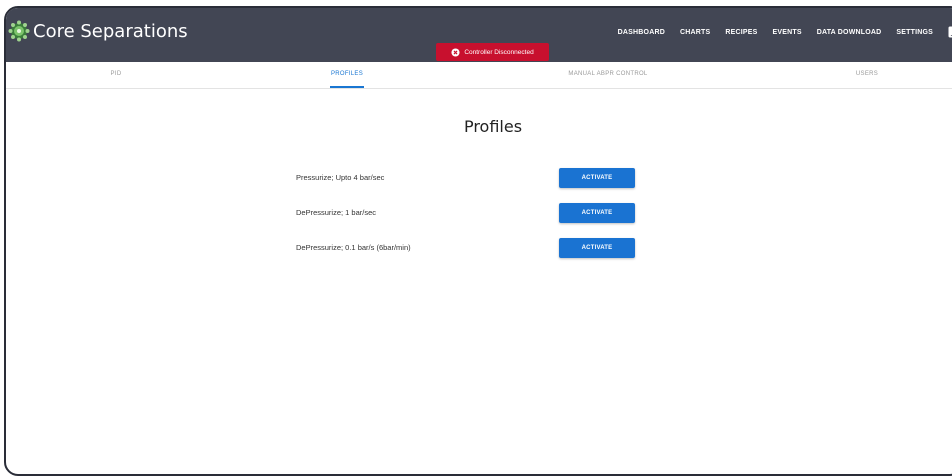  I want to click on account-icon, so click(950, 32).